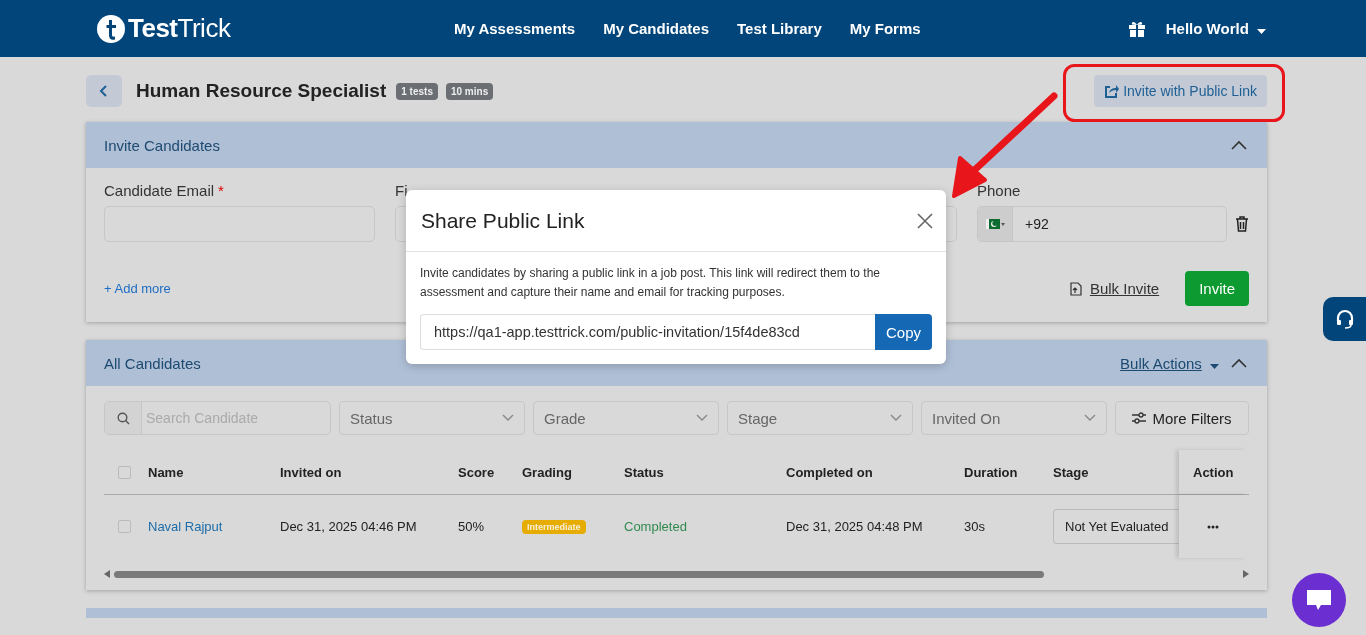  What do you see at coordinates (417, 91) in the screenshot?
I see `count-badge: 1 tests` at bounding box center [417, 91].